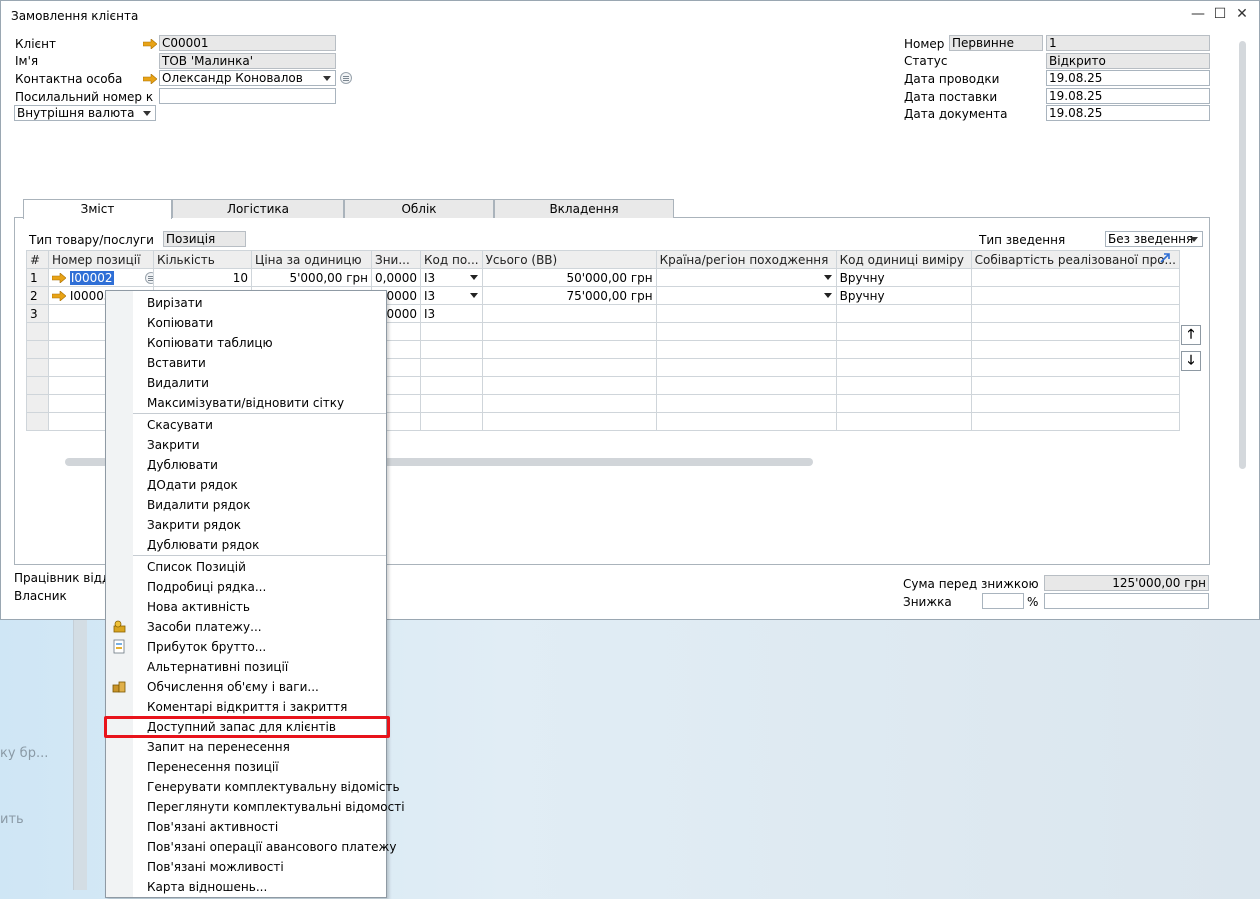  What do you see at coordinates (246, 567) in the screenshot?
I see `menu-item-item-list: Список Позицій` at bounding box center [246, 567].